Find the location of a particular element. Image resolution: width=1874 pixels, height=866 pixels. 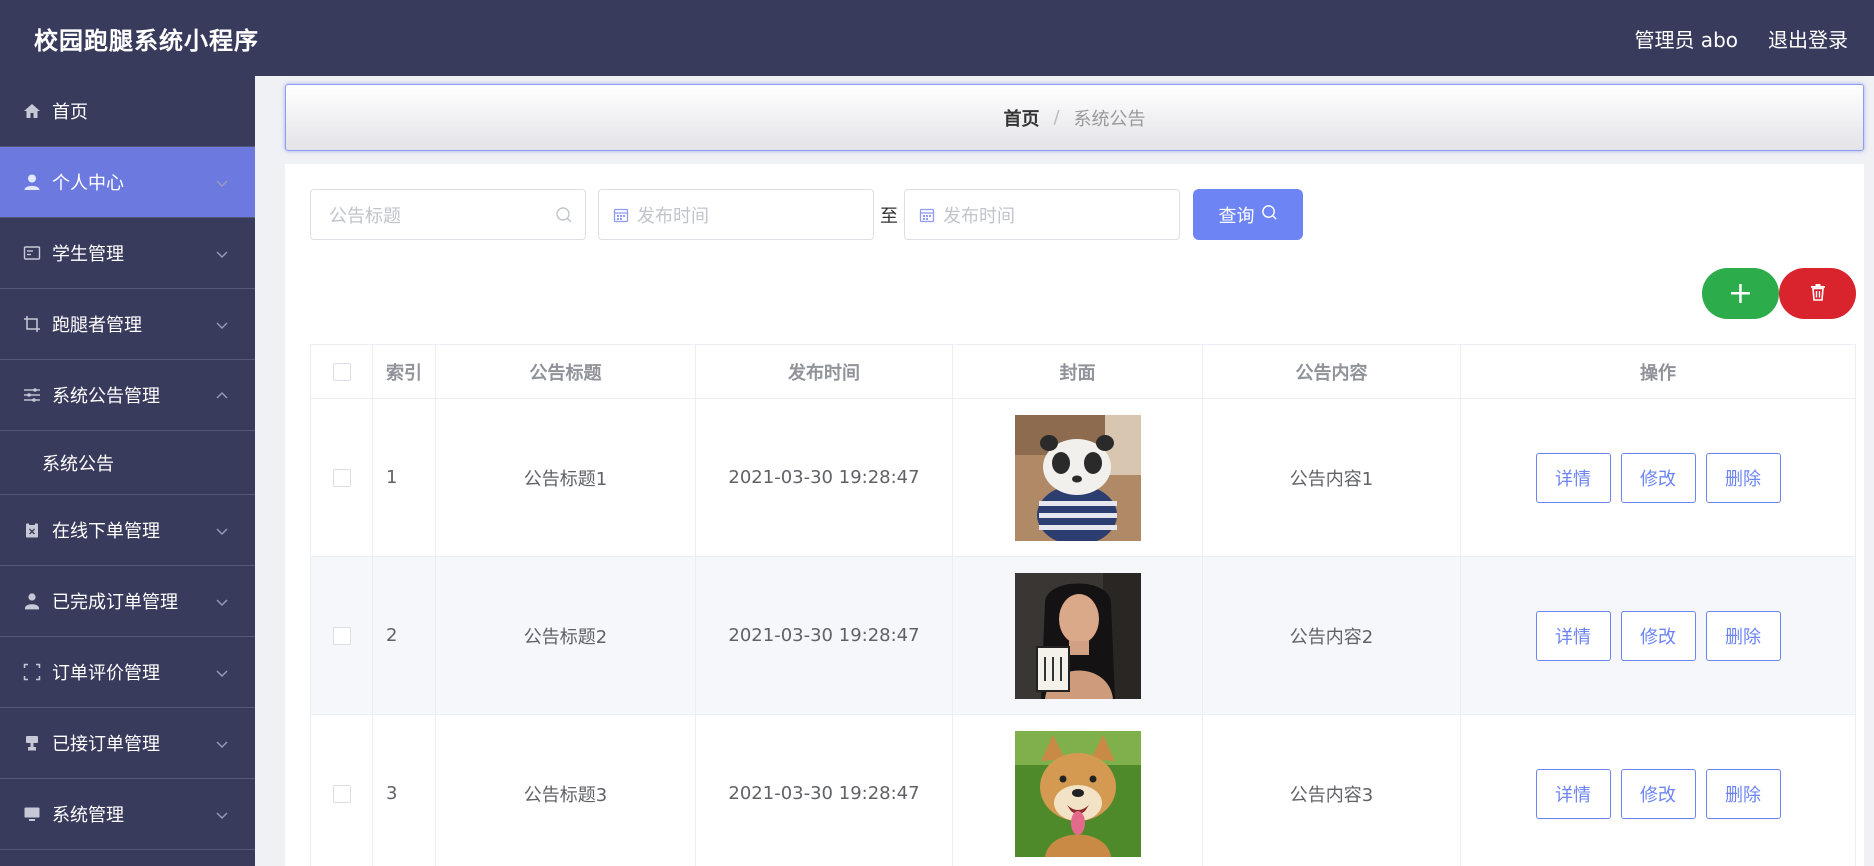

sidebar-item-student-management: 学生管理 is located at coordinates (127, 253).